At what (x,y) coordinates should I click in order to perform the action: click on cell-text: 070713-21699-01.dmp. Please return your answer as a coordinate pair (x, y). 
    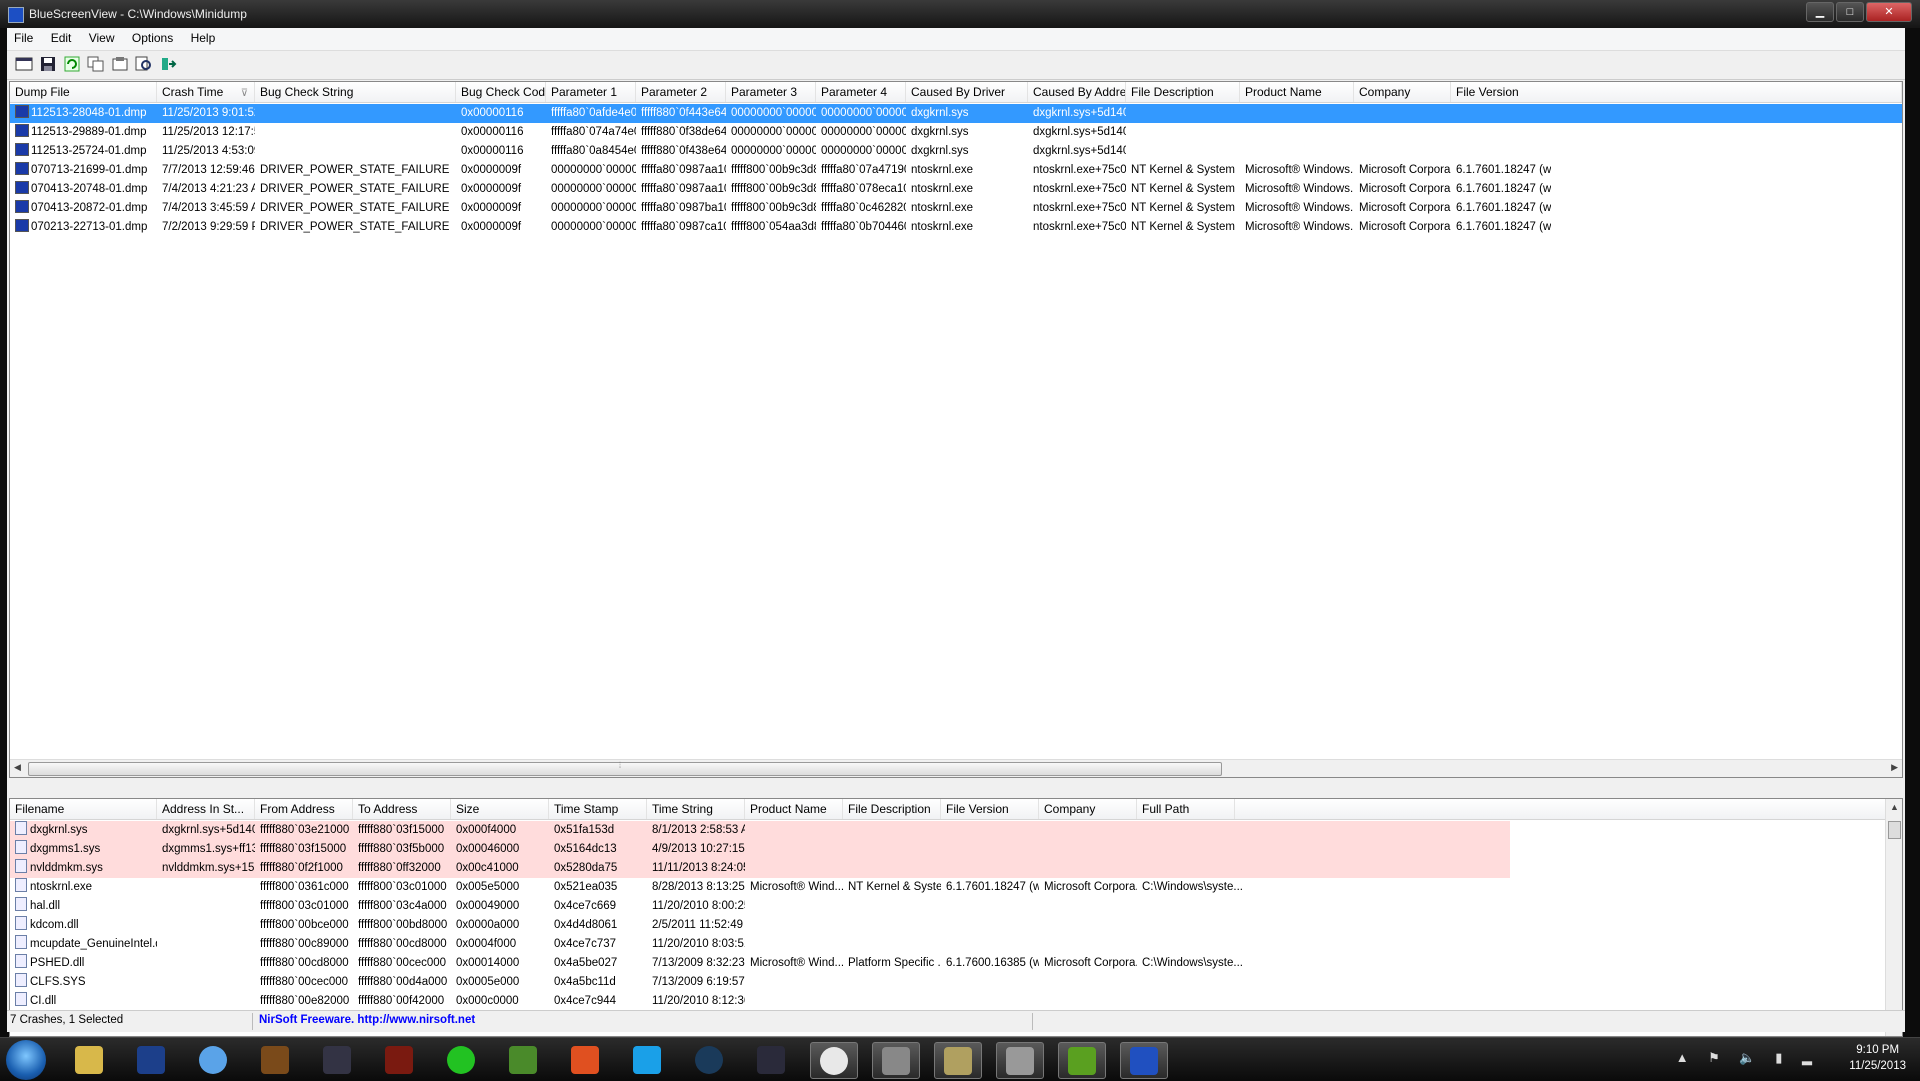
    Looking at the image, I should click on (89, 170).